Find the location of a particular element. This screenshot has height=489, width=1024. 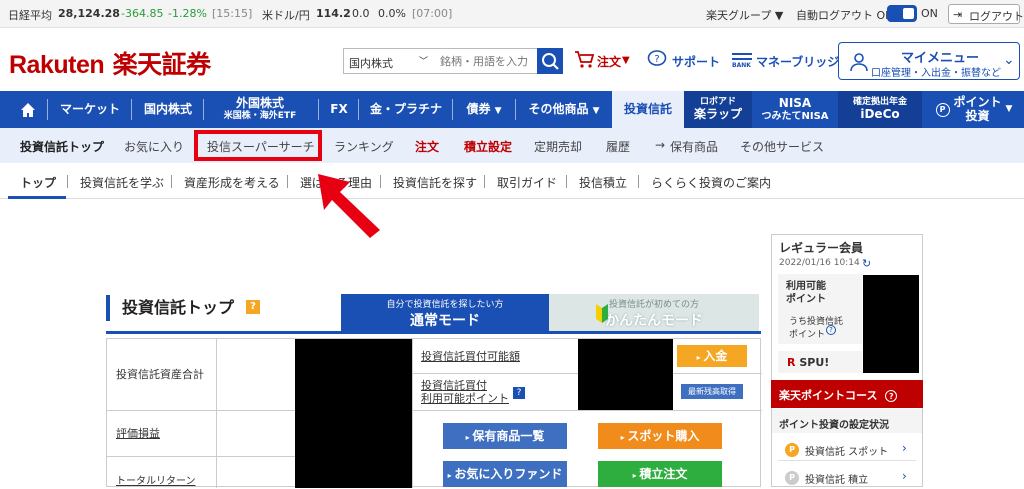

points-label-line2: ポイント is located at coordinates (806, 299).